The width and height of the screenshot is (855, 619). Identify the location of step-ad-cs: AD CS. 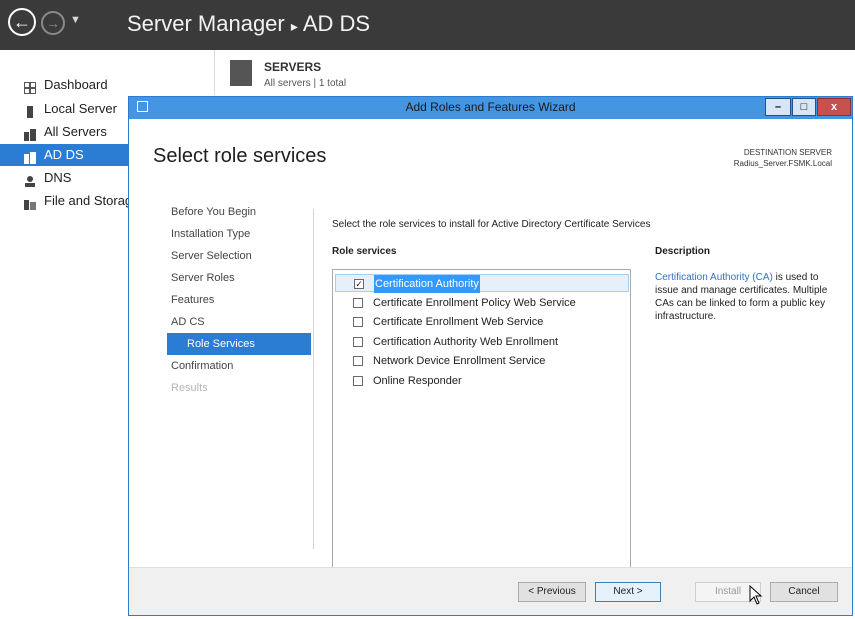
(239, 322).